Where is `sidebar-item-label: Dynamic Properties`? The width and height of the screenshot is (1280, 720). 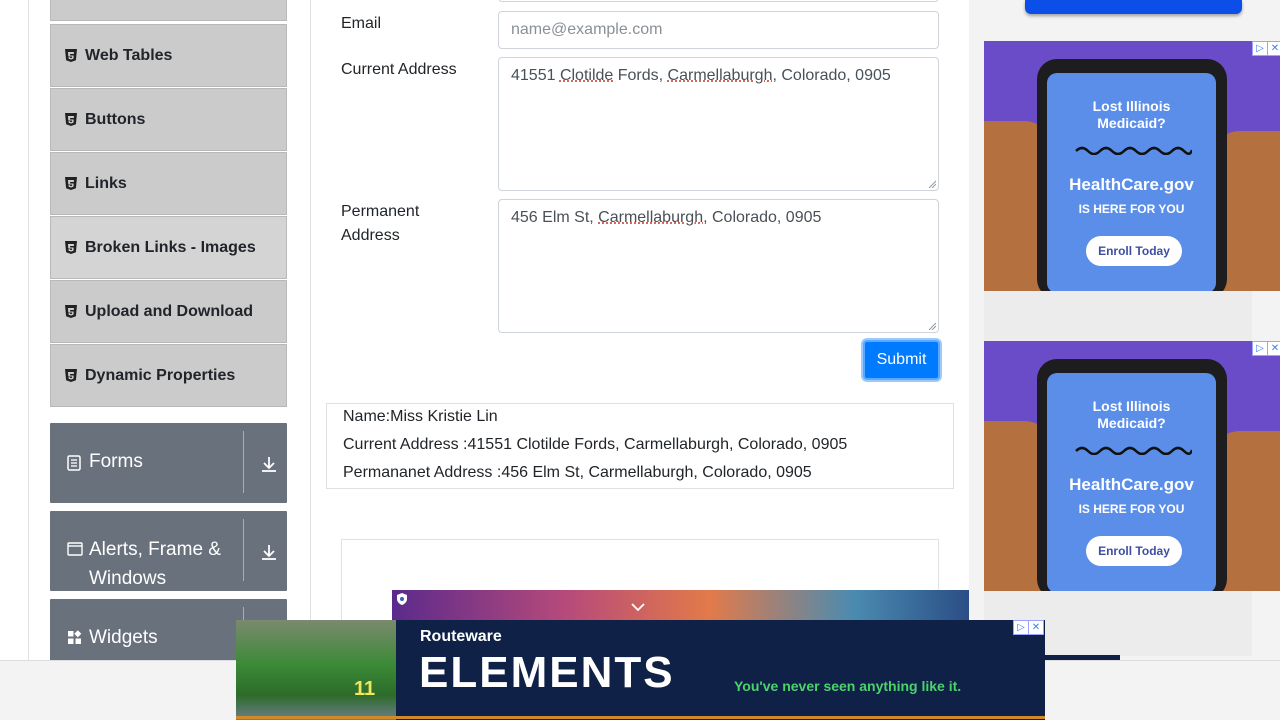
sidebar-item-label: Dynamic Properties is located at coordinates (160, 375).